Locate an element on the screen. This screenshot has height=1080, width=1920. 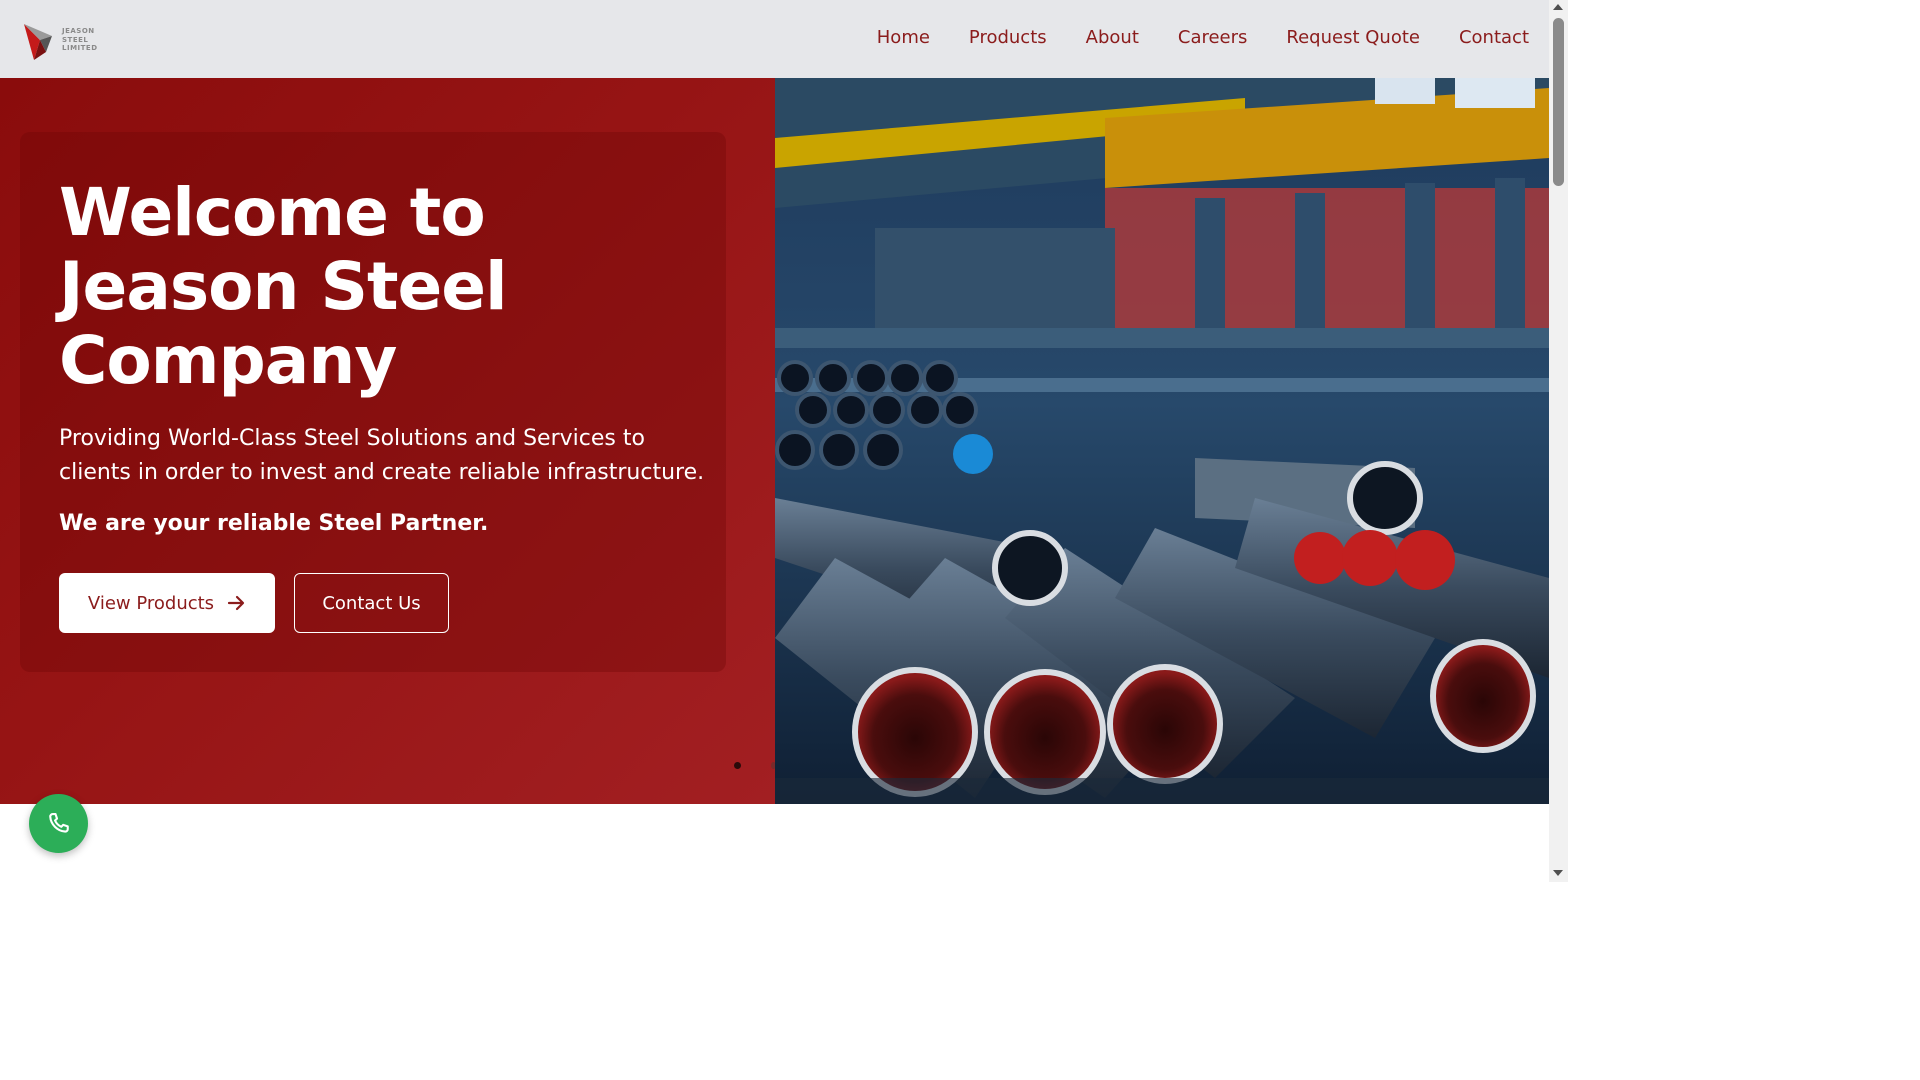
hero-tagline: We are your reliable Steel Partner. is located at coordinates (274, 523).